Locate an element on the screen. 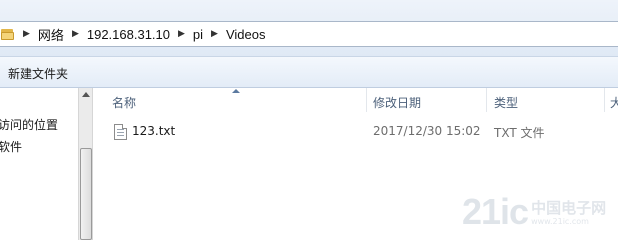  watermark-logo: 21ic 中国电子网 www.21ic.com is located at coordinates (534, 212).